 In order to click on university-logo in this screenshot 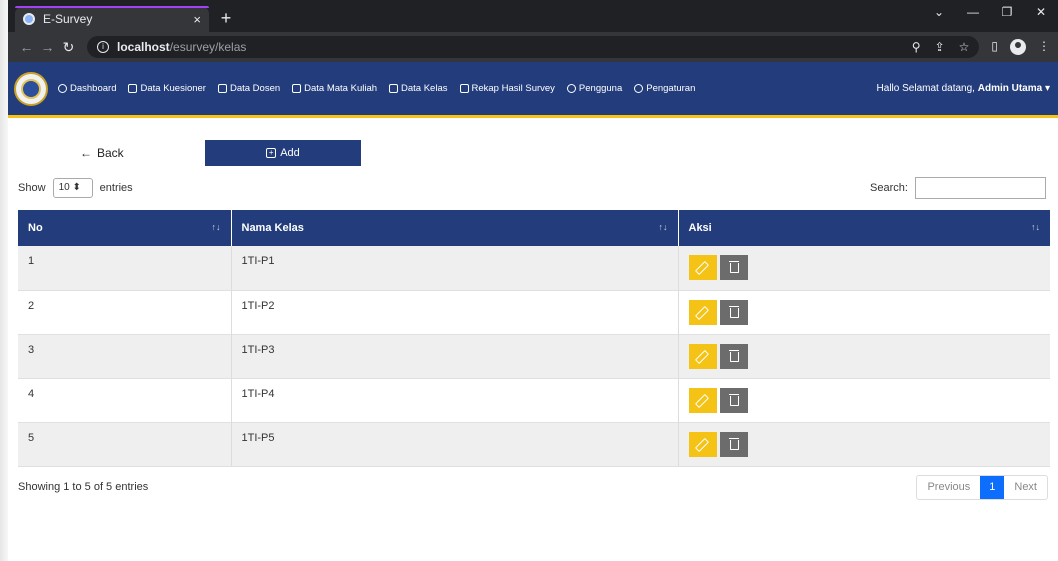, I will do `click(31, 88)`.